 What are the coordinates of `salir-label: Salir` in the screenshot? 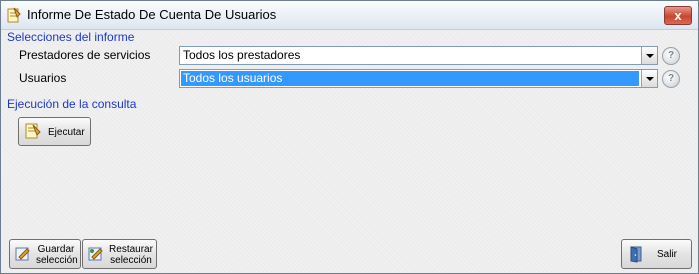 It's located at (667, 254).